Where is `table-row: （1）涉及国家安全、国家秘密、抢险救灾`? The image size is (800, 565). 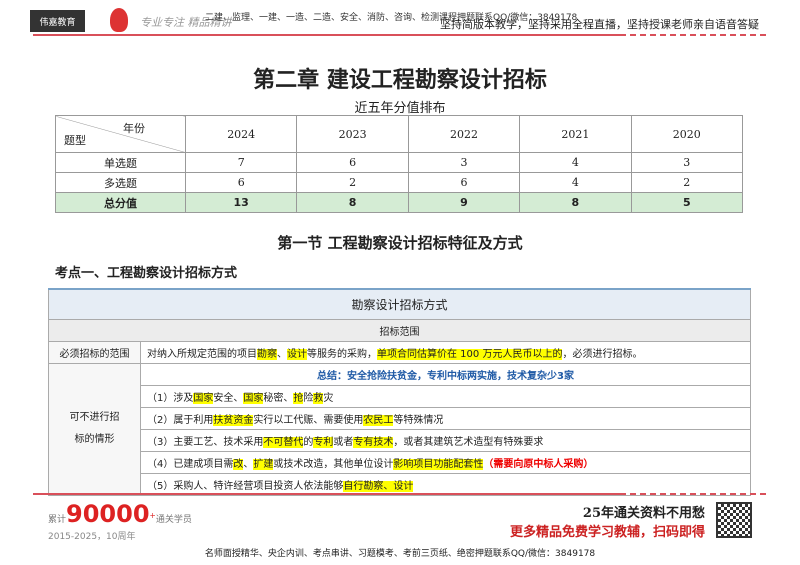 table-row: （1）涉及国家安全、国家秘密、抢险救灾 is located at coordinates (400, 396).